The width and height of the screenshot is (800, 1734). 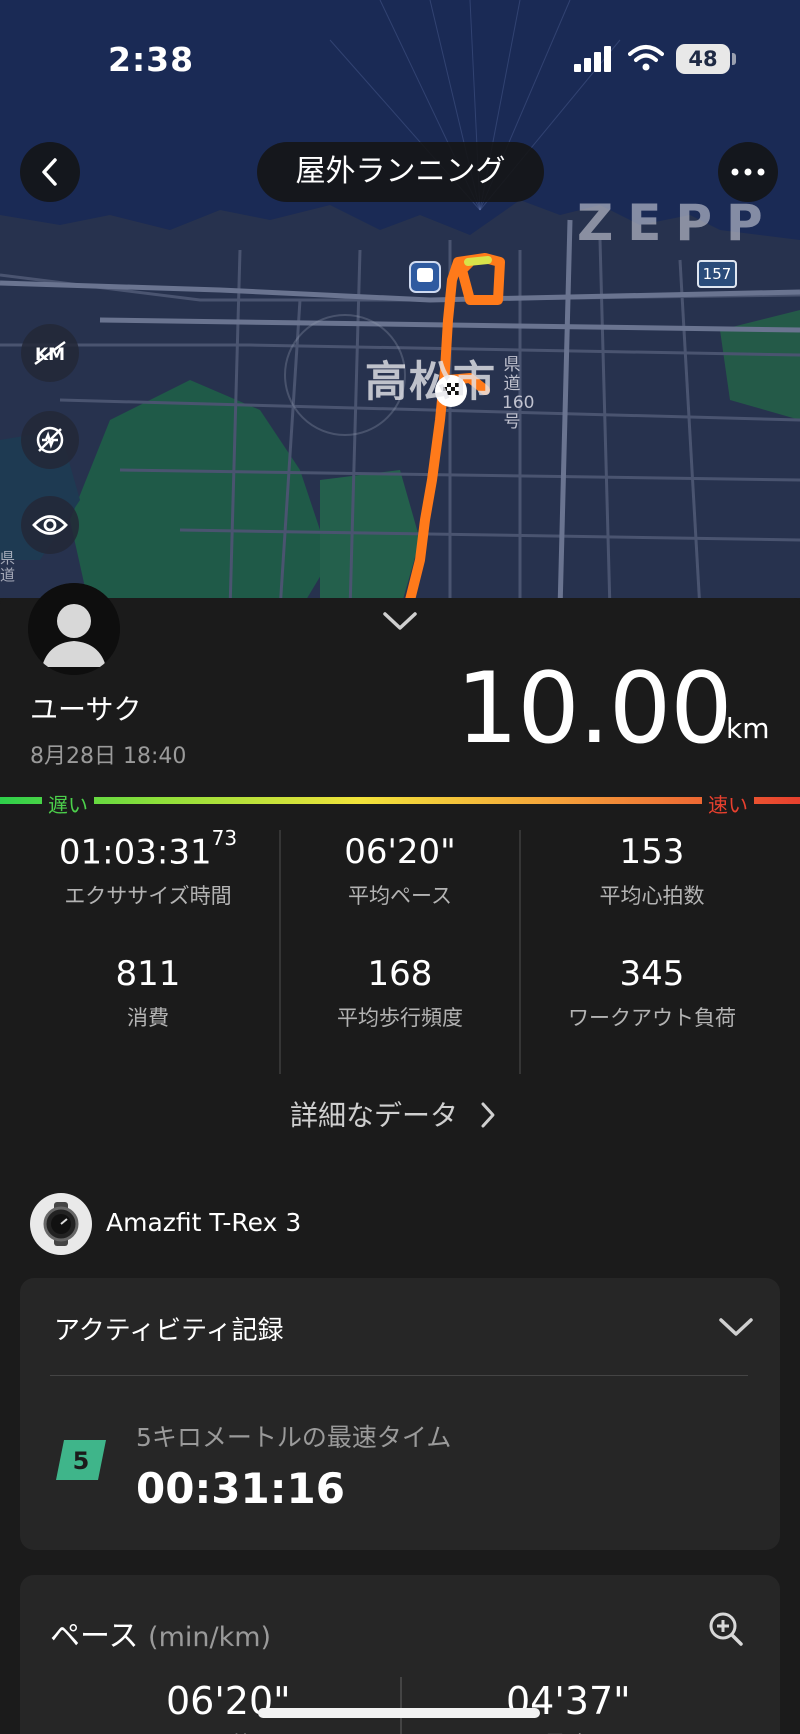 I want to click on km-markers-toggle-button: KM, so click(x=50, y=353).